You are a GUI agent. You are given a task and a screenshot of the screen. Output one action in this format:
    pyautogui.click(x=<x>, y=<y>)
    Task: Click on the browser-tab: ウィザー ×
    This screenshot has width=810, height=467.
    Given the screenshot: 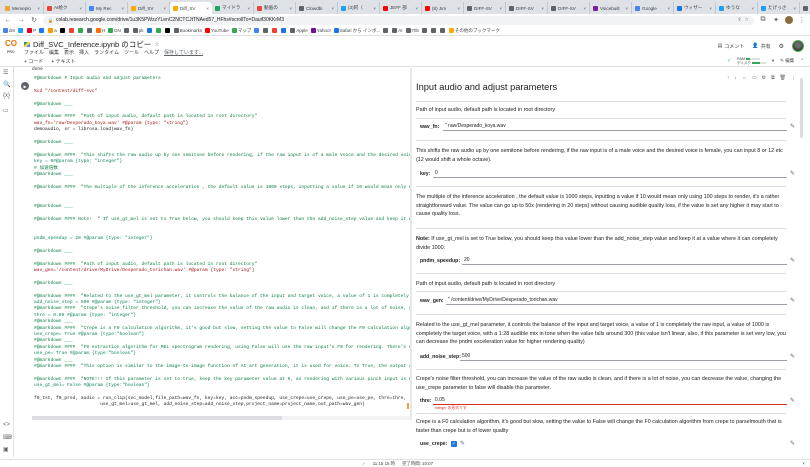 What is the action you would take?
    pyautogui.click(x=695, y=8)
    